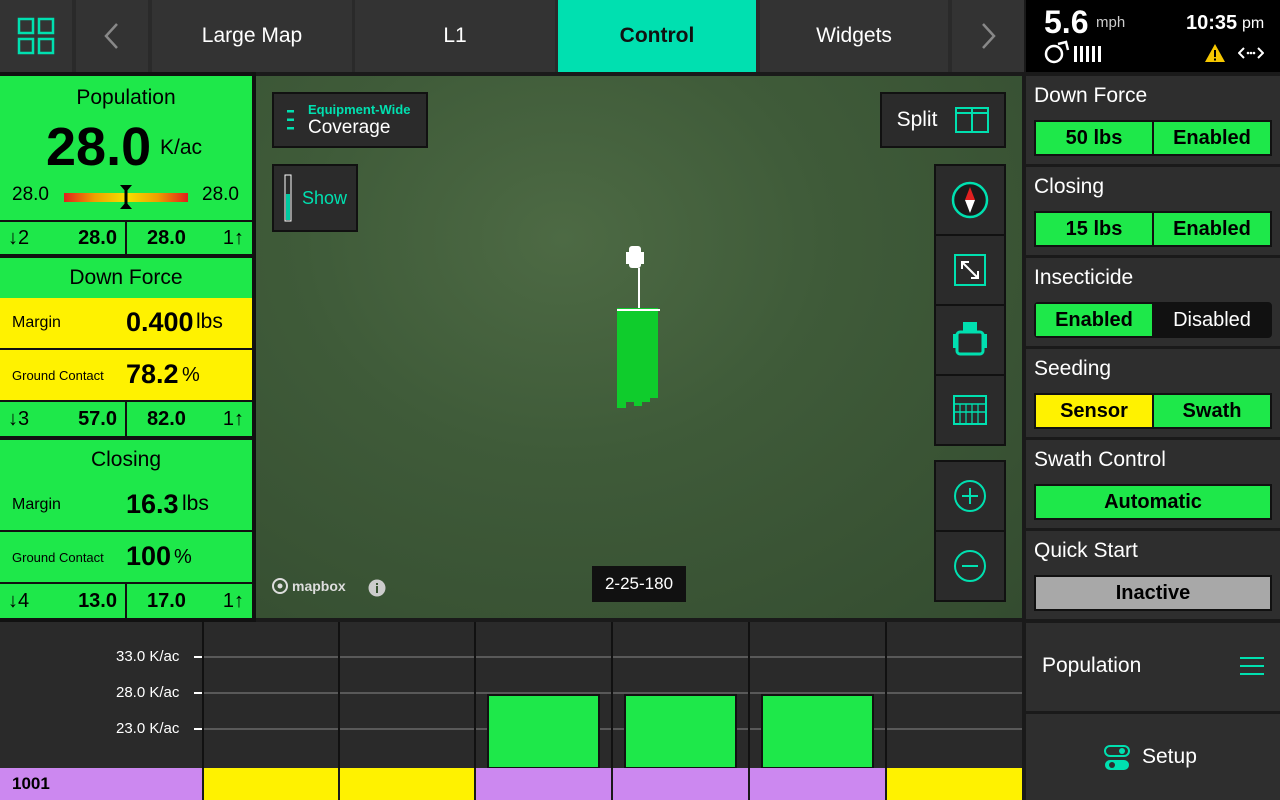 This screenshot has width=1280, height=800. I want to click on menu-icon, so click(1252, 666).